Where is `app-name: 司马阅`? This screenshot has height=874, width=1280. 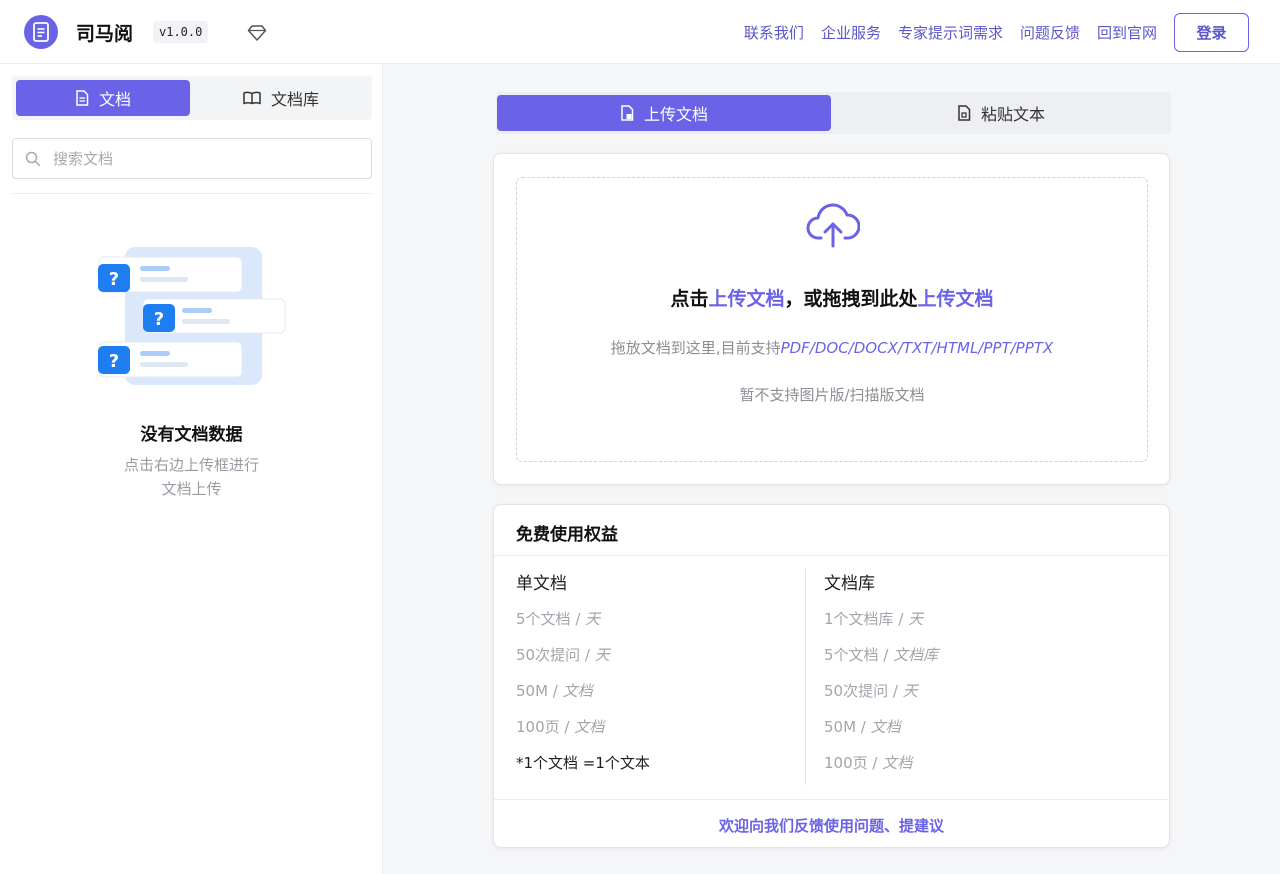 app-name: 司马阅 is located at coordinates (105, 34).